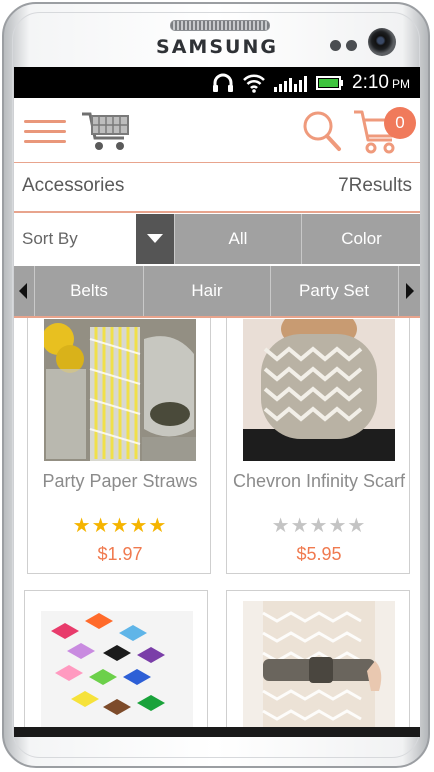  I want to click on shopping-cart-logo-icon, so click(105, 131).